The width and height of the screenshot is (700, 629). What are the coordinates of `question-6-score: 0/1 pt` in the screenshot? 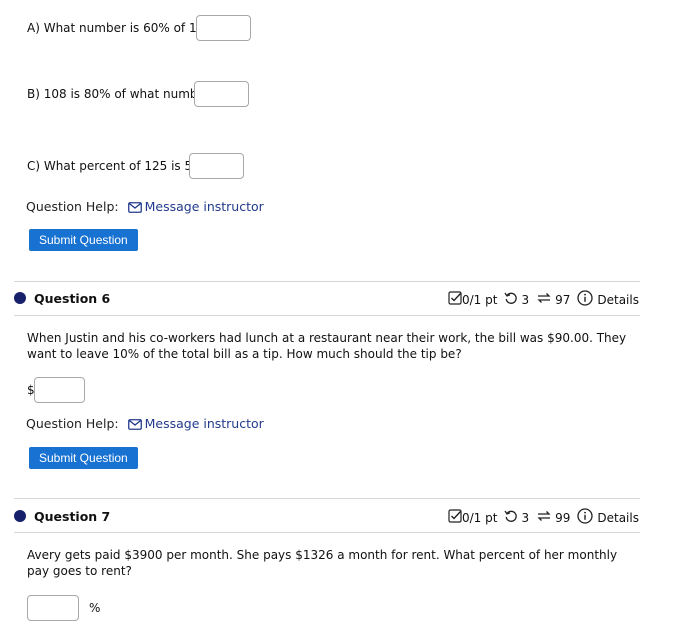 It's located at (480, 299).